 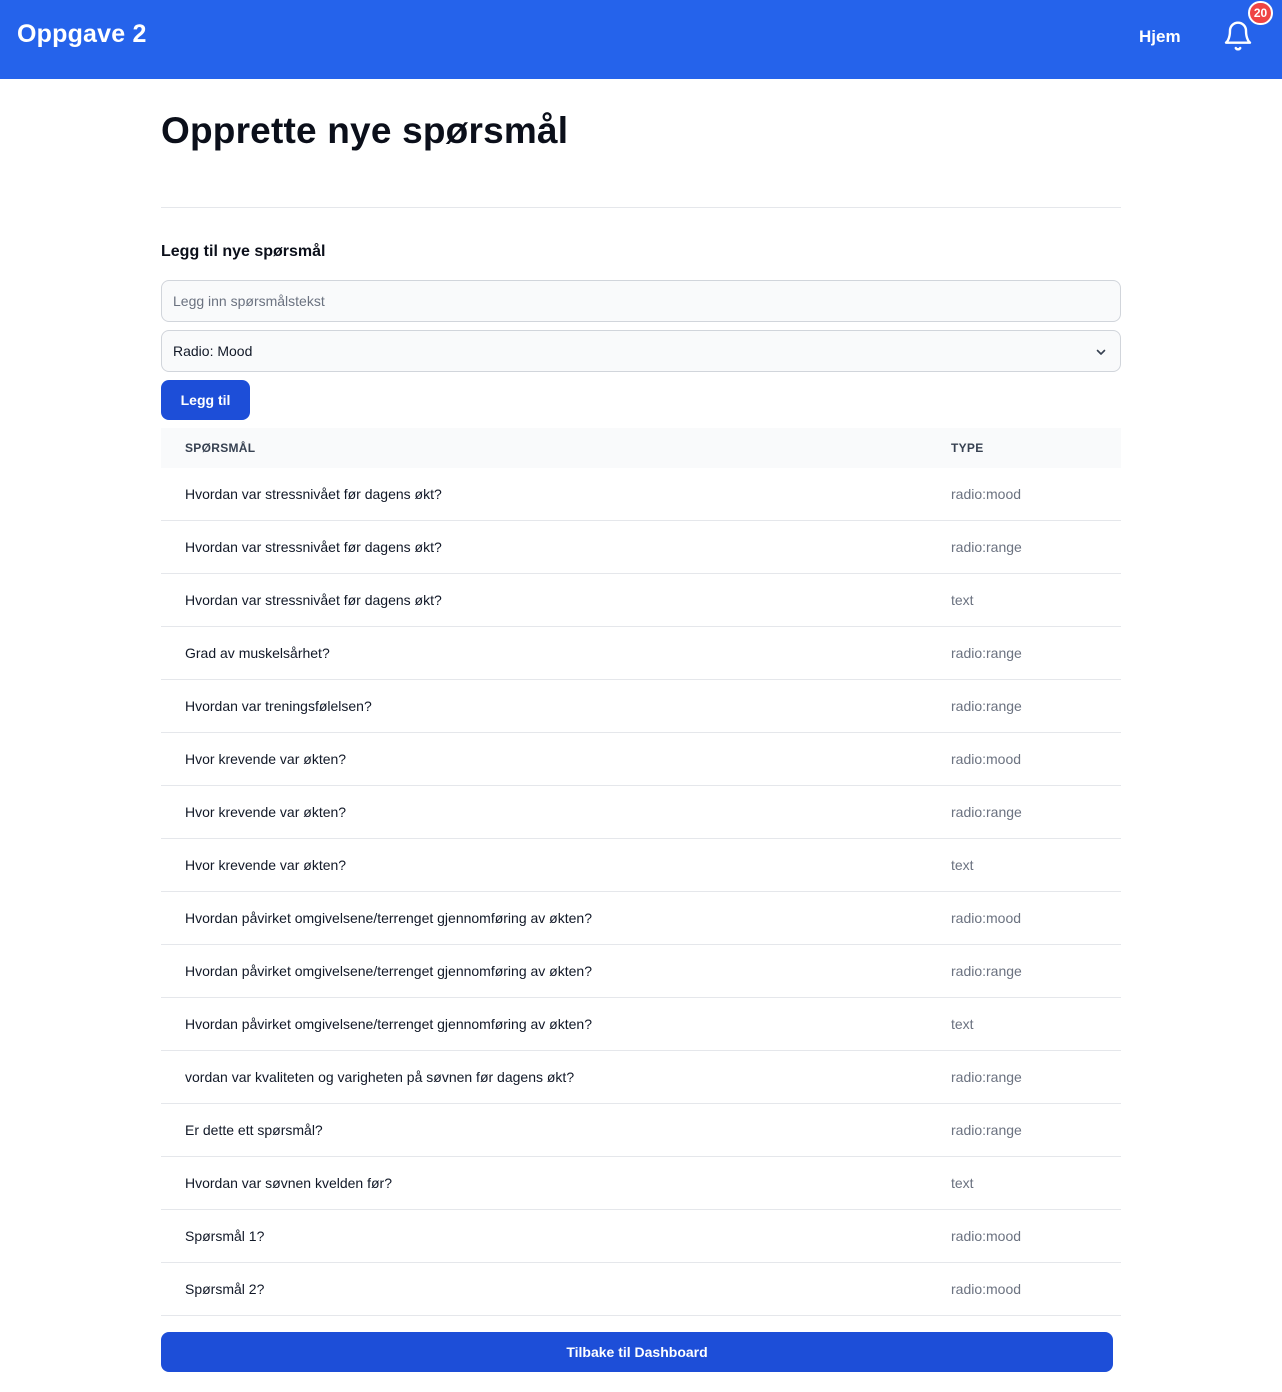 What do you see at coordinates (641, 865) in the screenshot?
I see `table-row: Hvor krevende var økten? text` at bounding box center [641, 865].